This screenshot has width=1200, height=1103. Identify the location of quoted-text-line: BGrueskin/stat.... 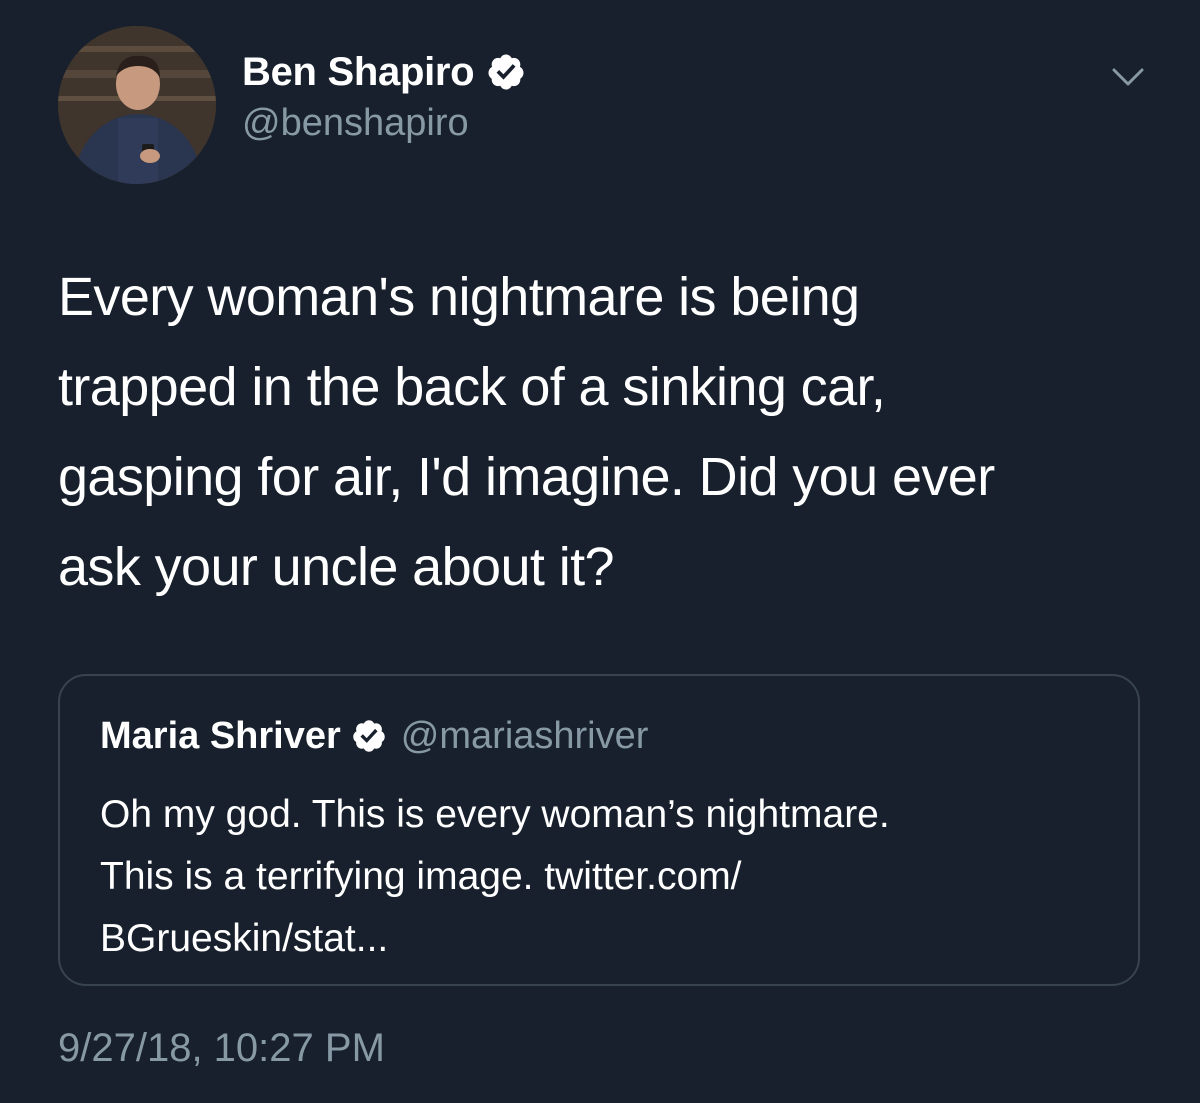
(244, 938).